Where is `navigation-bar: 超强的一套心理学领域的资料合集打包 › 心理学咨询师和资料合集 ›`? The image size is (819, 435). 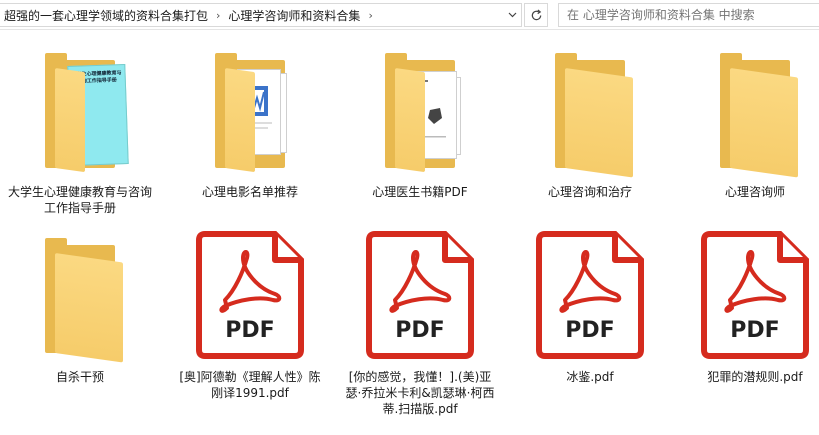 navigation-bar: 超强的一套心理学领域的资料合集打包 › 心理学咨询师和资料合集 › is located at coordinates (409, 15).